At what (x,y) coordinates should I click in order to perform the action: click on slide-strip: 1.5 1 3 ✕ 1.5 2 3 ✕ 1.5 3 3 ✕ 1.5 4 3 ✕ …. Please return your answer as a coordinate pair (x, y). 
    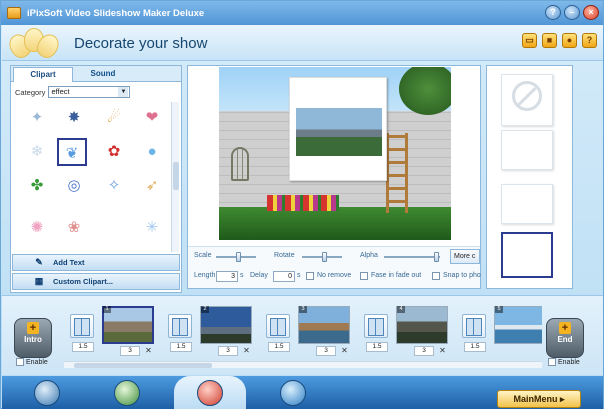
    Looking at the image, I should click on (303, 334).